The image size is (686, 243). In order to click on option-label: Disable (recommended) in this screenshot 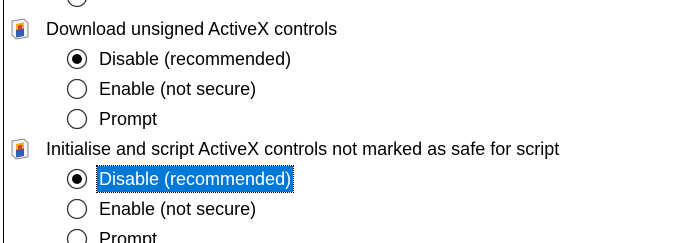, I will do `click(195, 59)`.